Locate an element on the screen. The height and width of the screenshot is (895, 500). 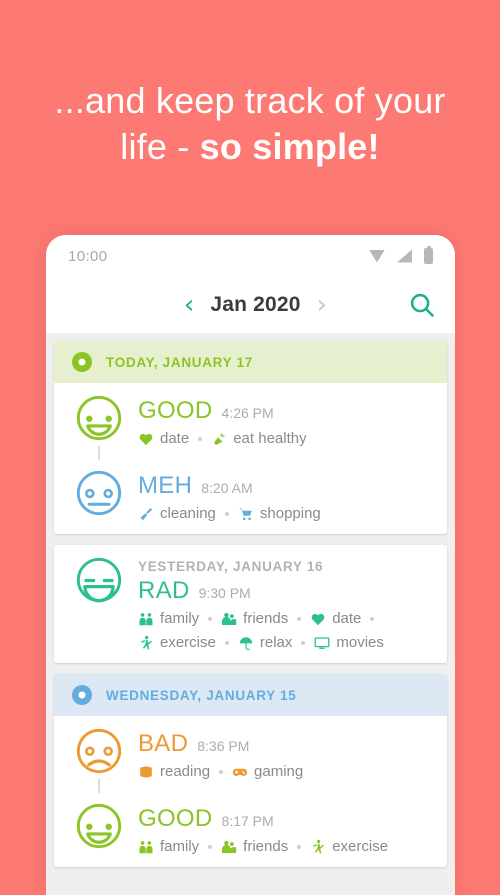
activity-tags: date eat healthy is located at coordinates (283, 438).